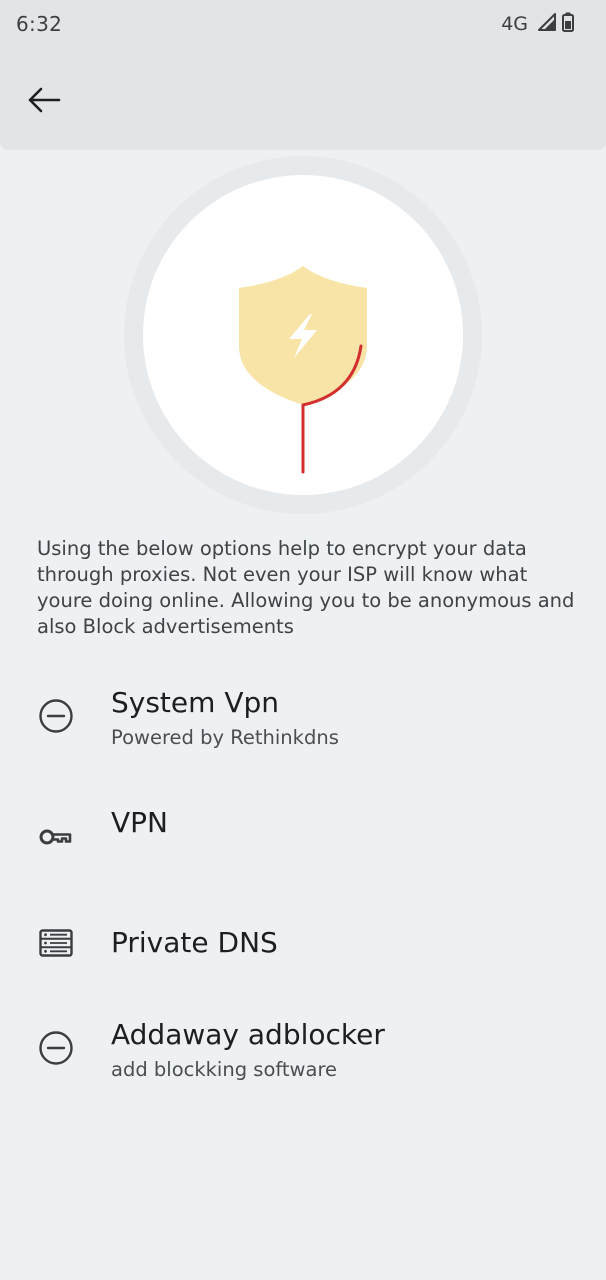 The width and height of the screenshot is (606, 1280). Describe the element at coordinates (303, 845) in the screenshot. I see `option-vpn: VPN` at that location.